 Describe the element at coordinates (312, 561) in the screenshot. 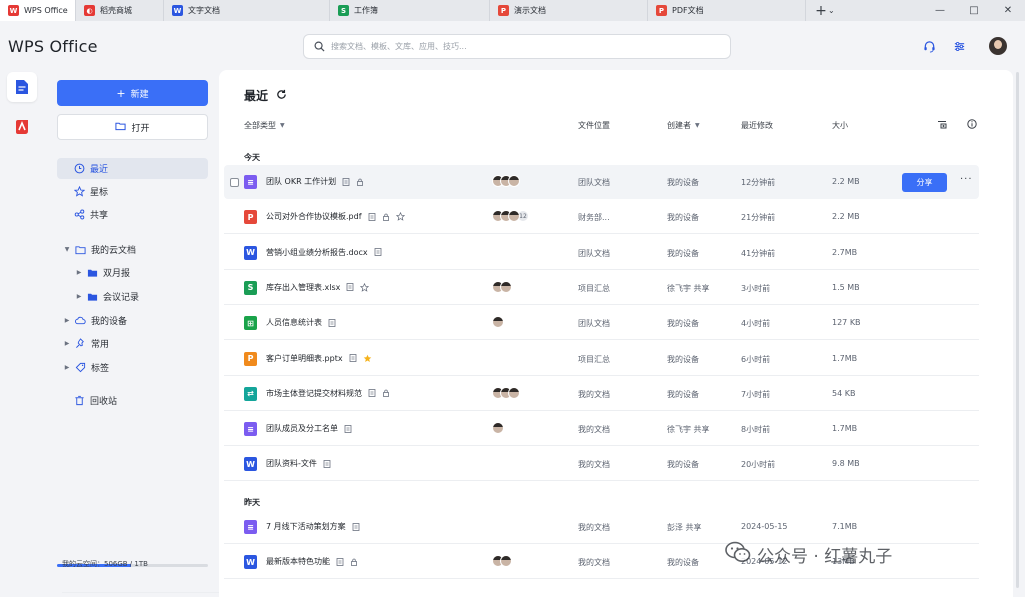

I see `file-name: 最新版本特色功能` at that location.